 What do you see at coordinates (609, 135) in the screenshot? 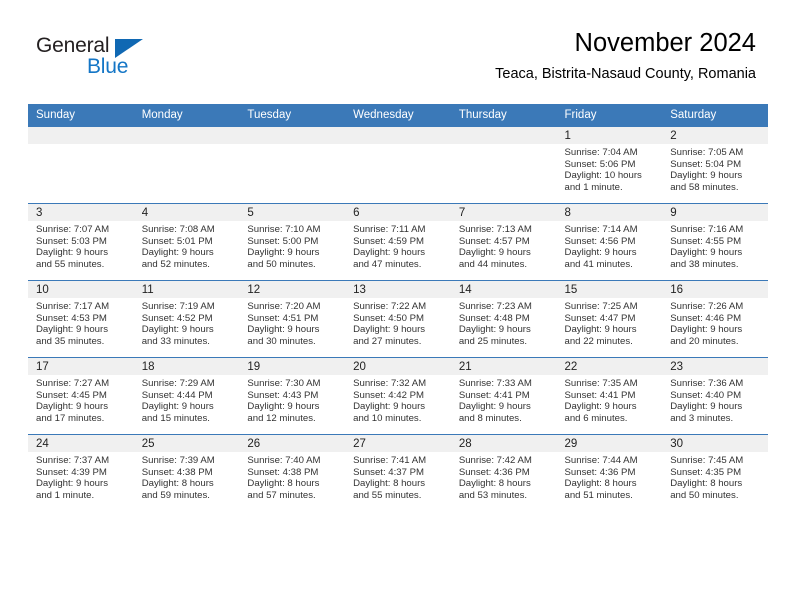
I see `day-number: 1` at bounding box center [609, 135].